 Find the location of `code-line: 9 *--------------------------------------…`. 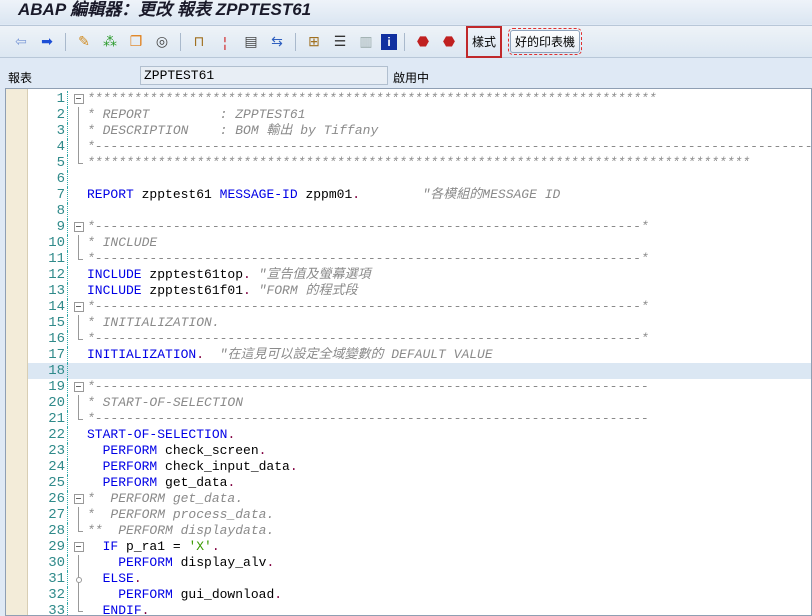

code-line: 9 *--------------------------------------… is located at coordinates (419, 227).